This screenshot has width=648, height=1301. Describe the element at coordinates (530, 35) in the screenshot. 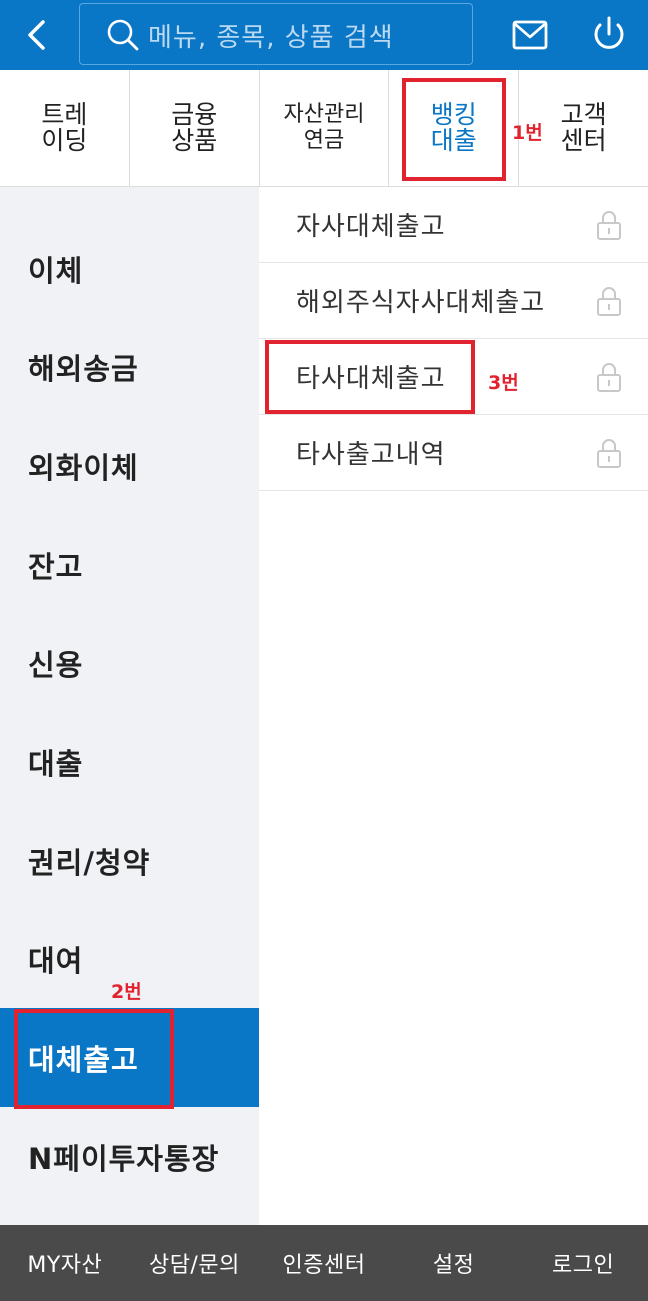

I see `envelope-icon` at that location.